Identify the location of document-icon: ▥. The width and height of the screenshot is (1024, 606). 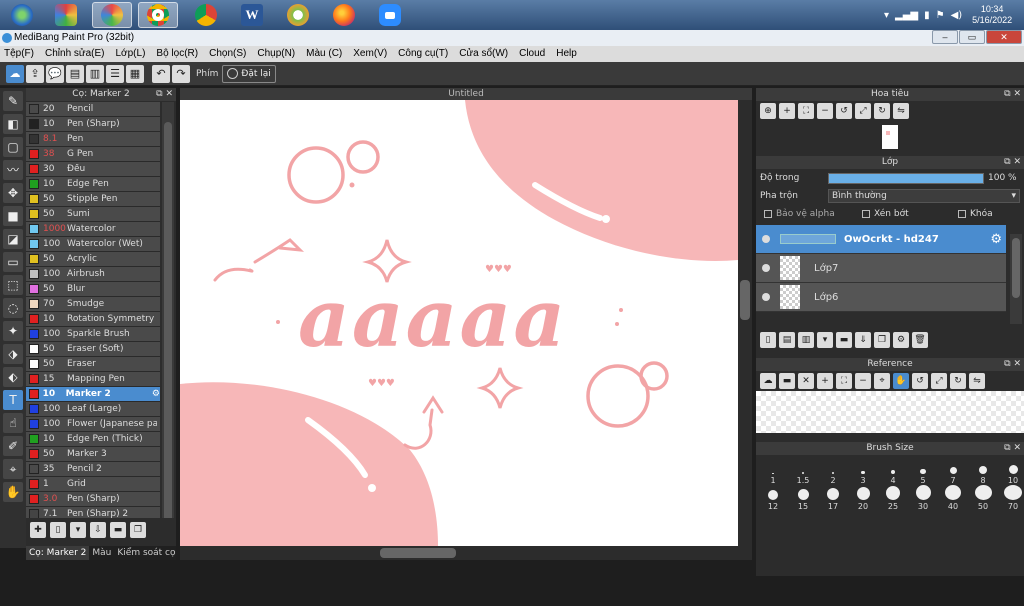
(95, 73).